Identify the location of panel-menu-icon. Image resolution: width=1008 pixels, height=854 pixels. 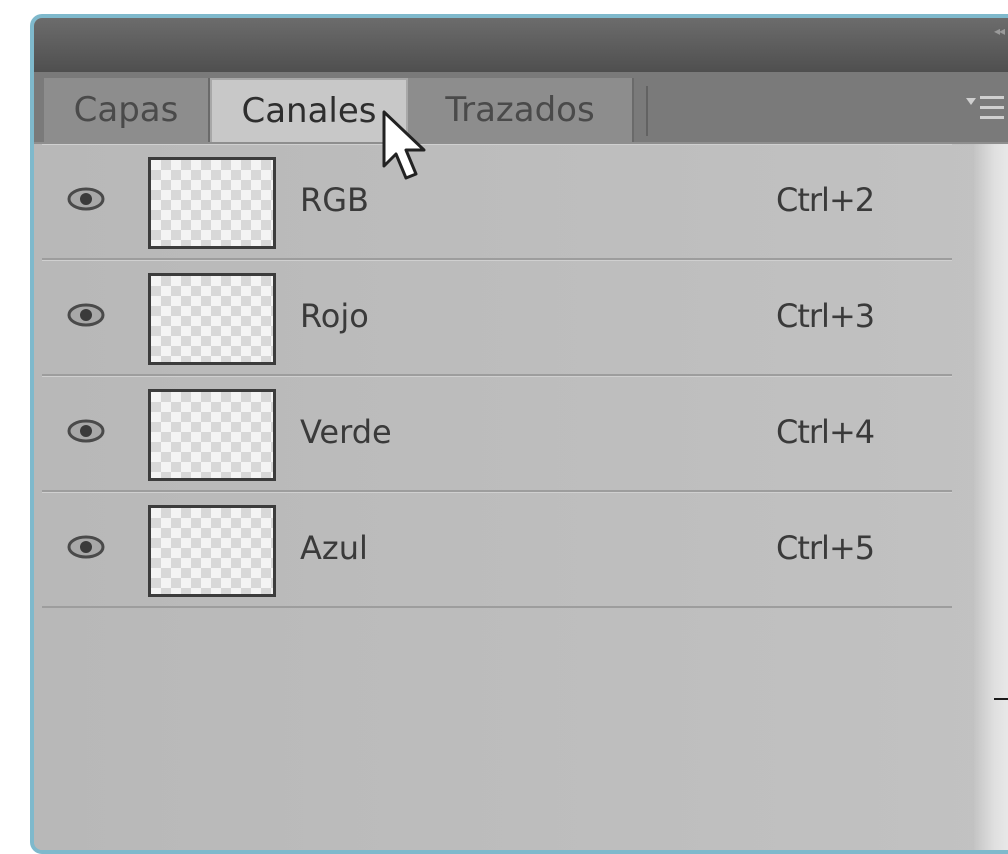
(986, 110).